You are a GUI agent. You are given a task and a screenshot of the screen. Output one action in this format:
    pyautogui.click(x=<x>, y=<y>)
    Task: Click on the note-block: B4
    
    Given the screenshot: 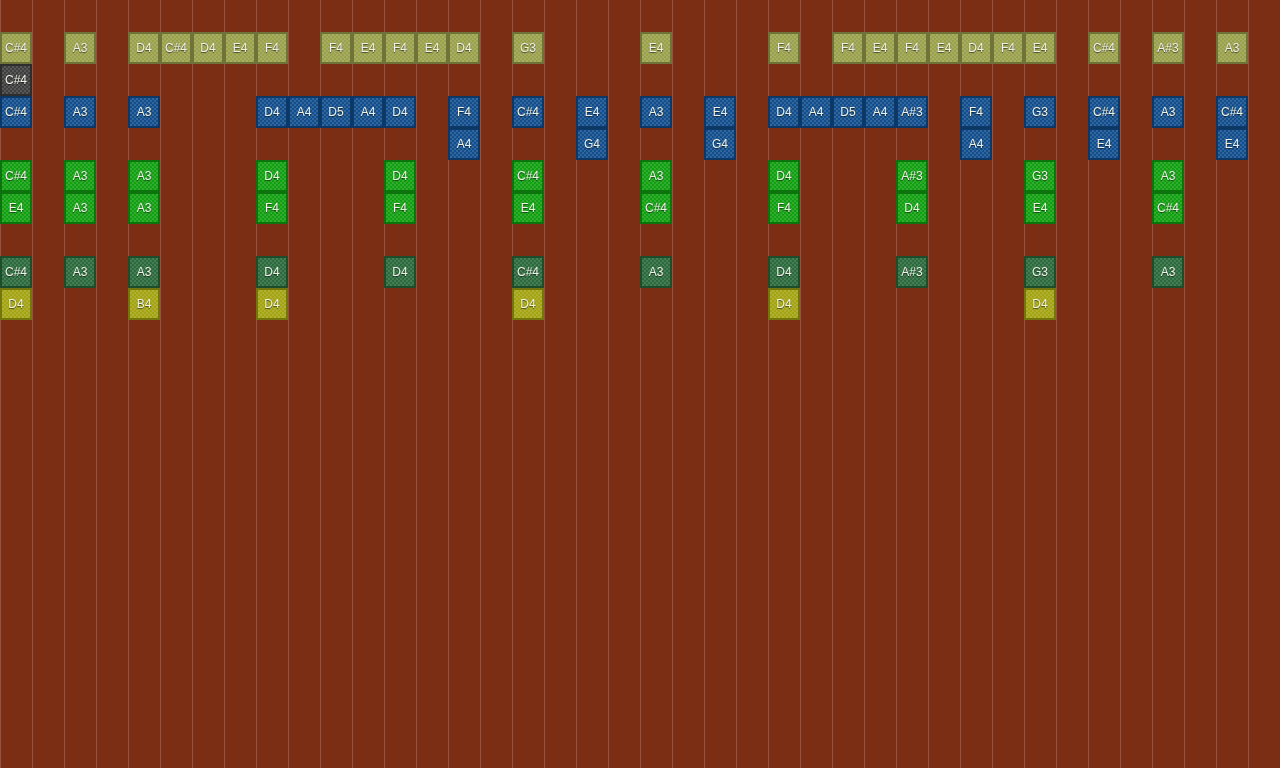 What is the action you would take?
    pyautogui.click(x=144, y=304)
    